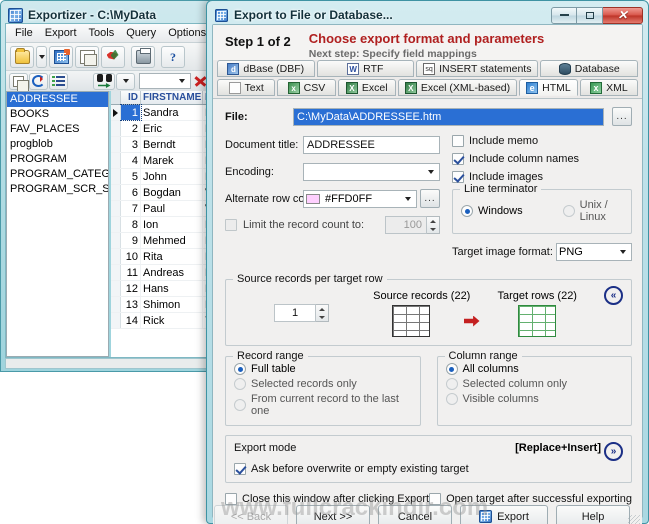 This screenshot has width=649, height=524. I want to click on refresh-button, so click(38, 81).